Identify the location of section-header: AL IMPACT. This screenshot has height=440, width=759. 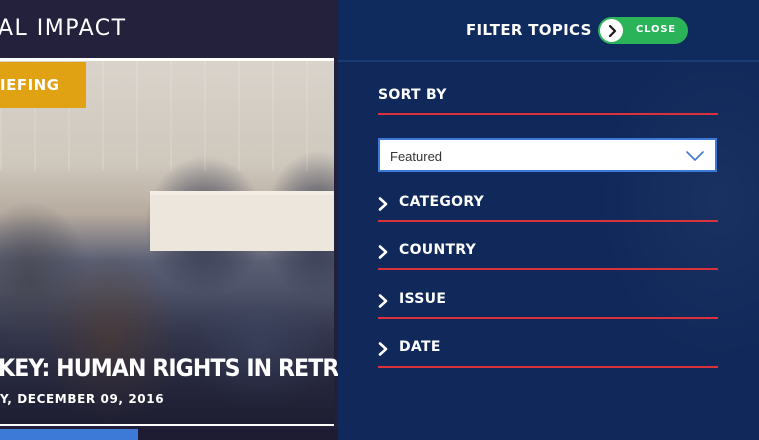
(169, 29).